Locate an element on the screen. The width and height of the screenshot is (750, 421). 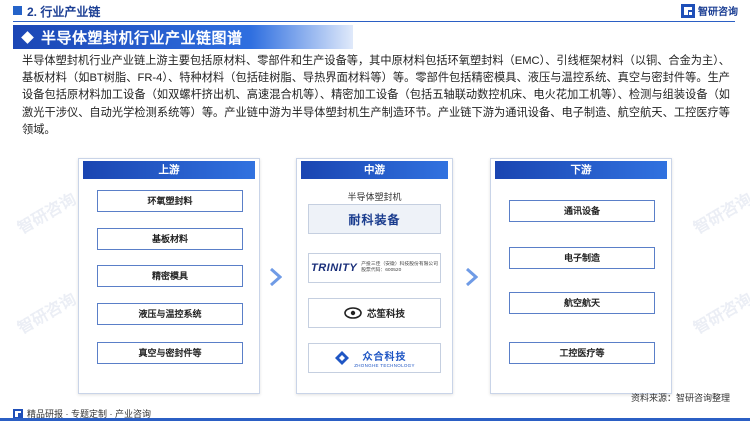
zhonghe-logo: 众合科技 ZHONGHE TECHNOLOGY is located at coordinates (374, 358).